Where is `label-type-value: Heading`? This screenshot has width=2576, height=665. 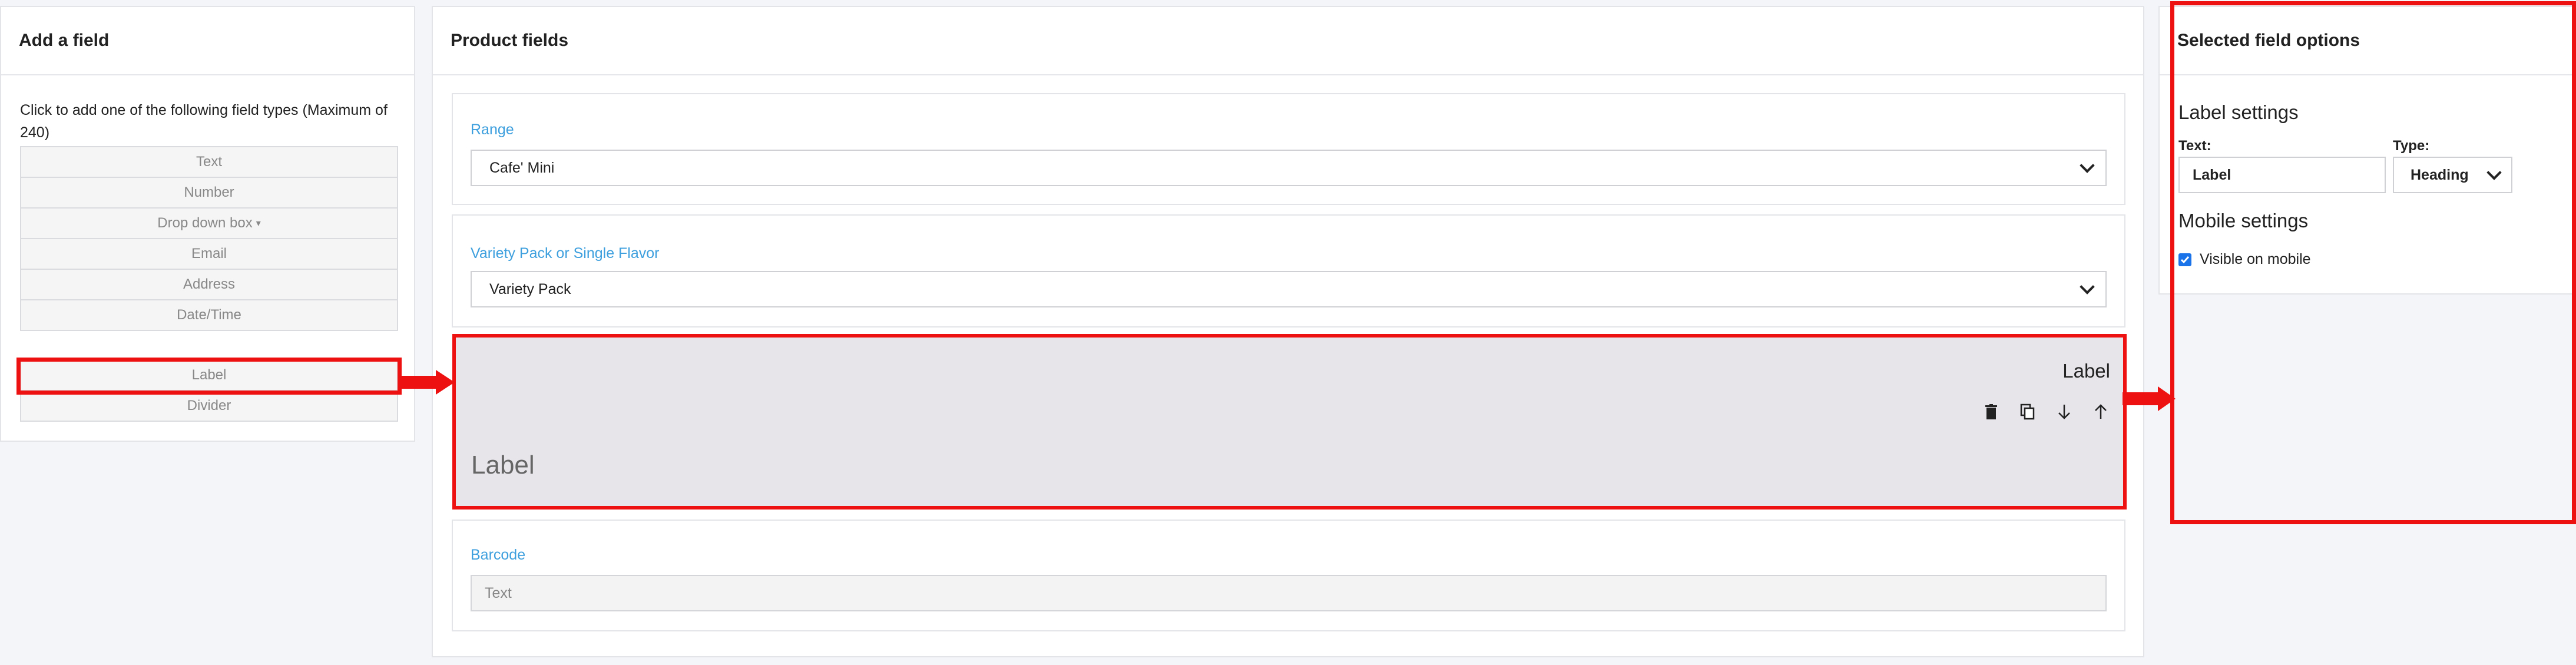 label-type-value: Heading is located at coordinates (2440, 174).